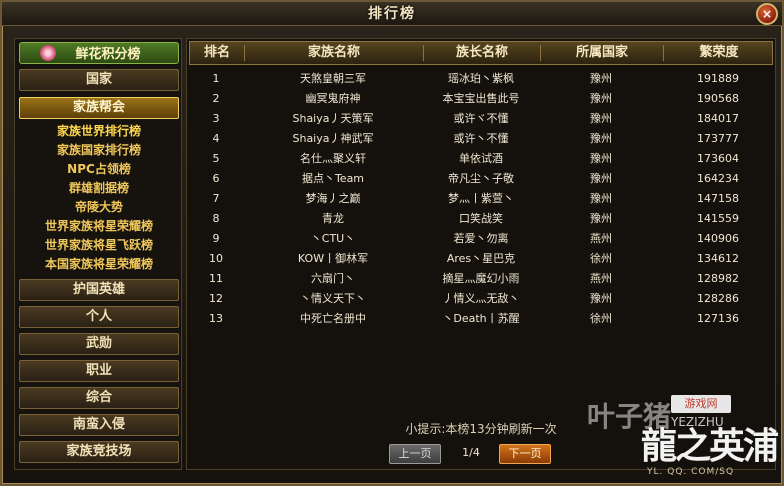  I want to click on sub-item-family-world-ranking: 家族世界排行榜, so click(99, 131).